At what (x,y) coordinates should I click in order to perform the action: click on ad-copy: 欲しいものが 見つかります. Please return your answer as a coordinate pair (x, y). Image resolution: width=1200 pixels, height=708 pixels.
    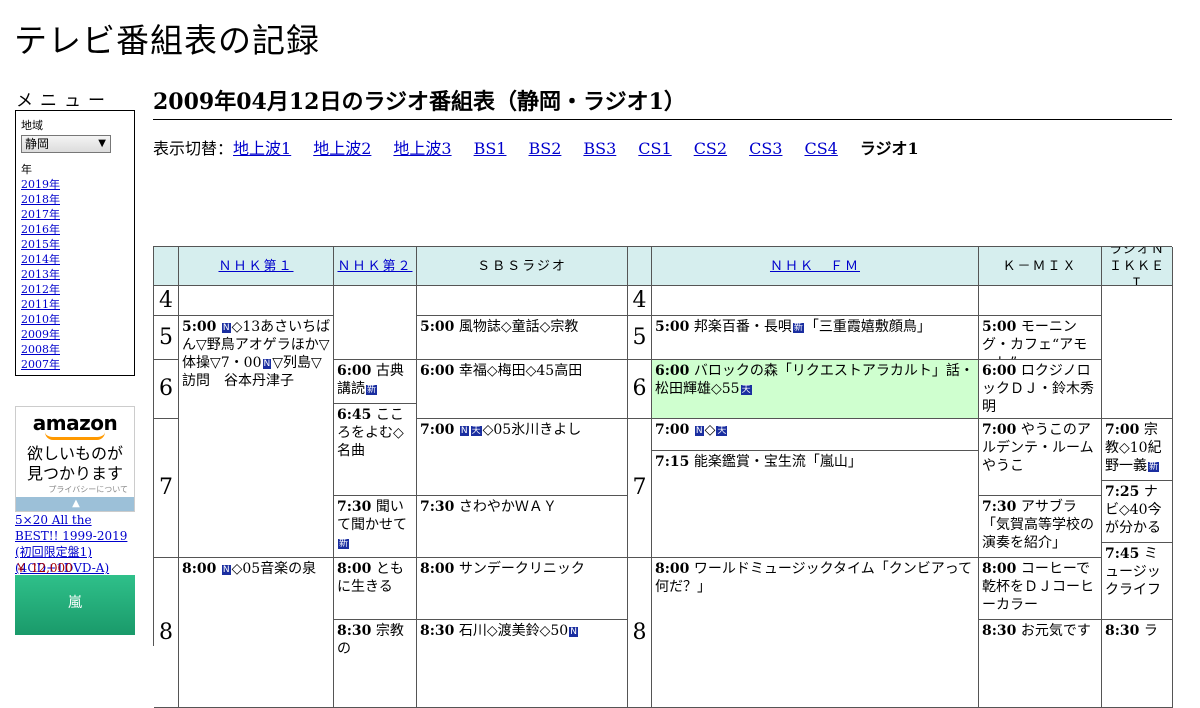
    Looking at the image, I should click on (75, 464).